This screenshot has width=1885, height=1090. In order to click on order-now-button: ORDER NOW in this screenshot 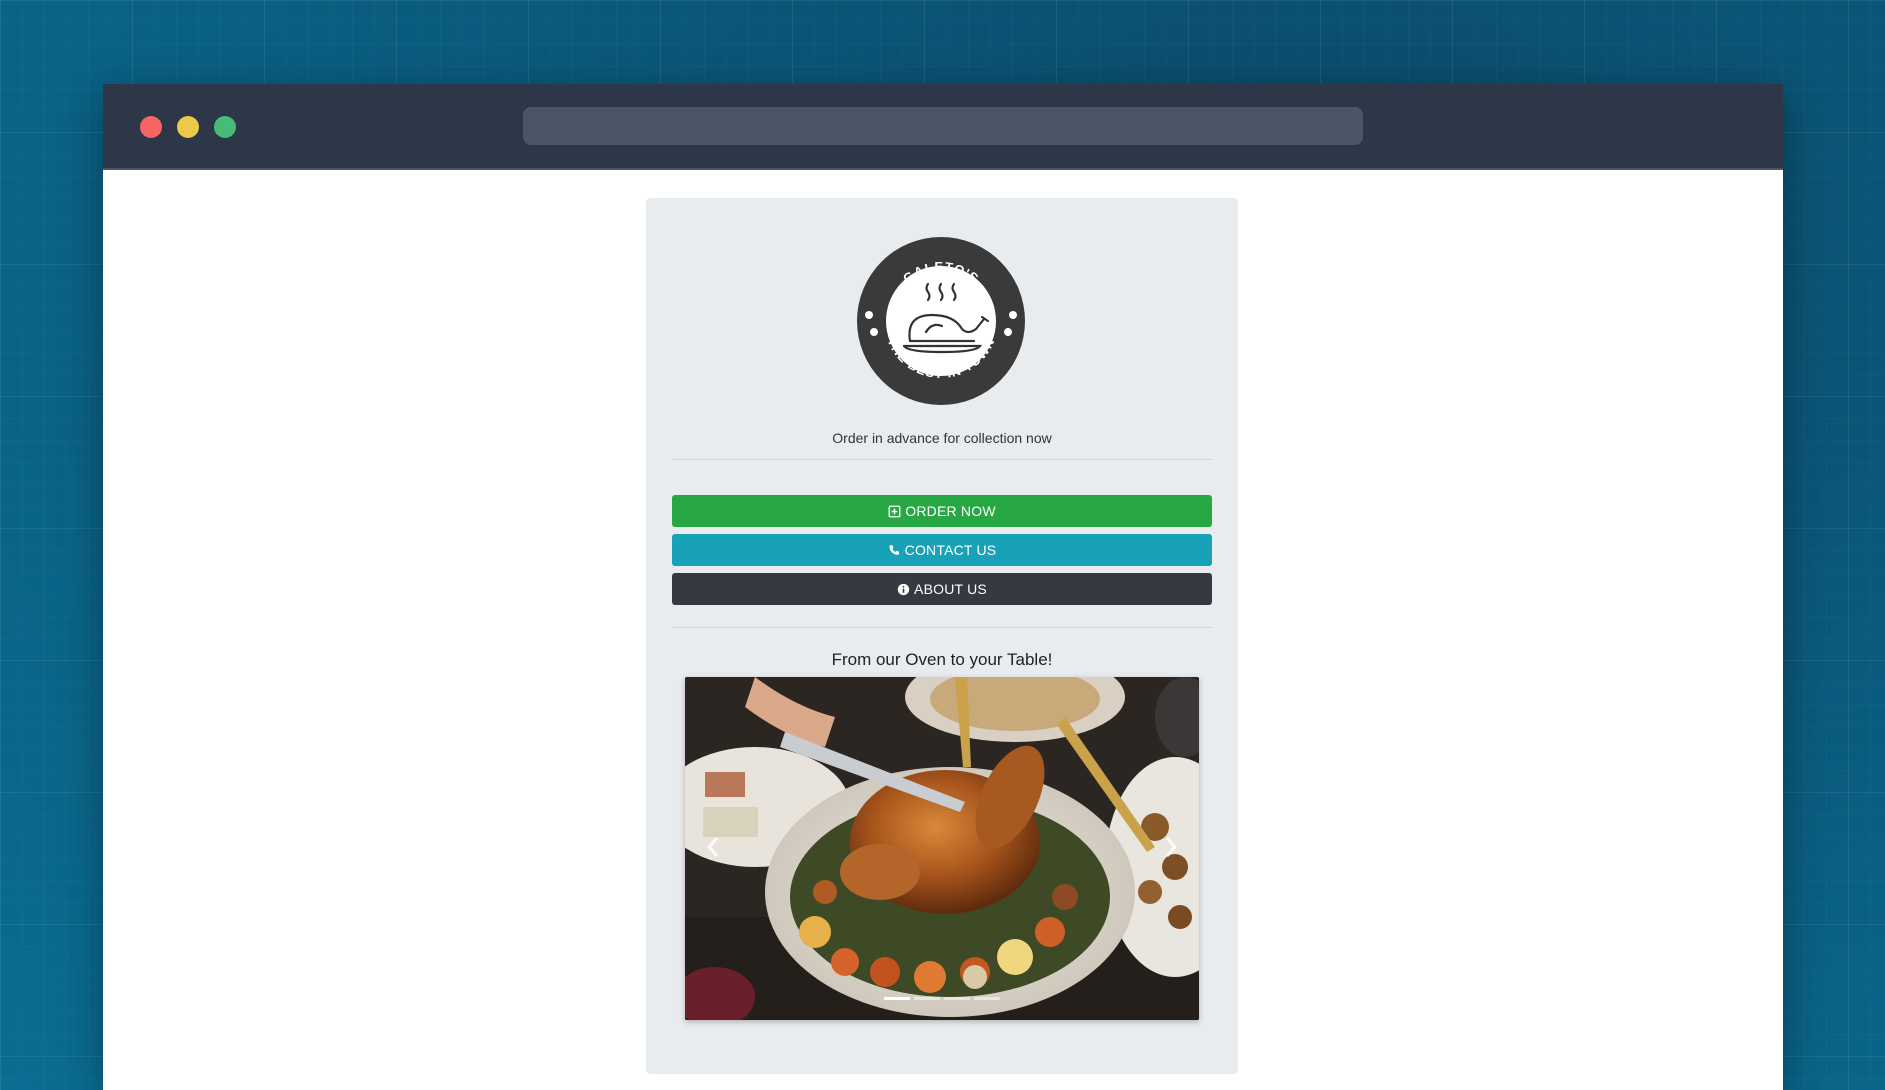, I will do `click(942, 511)`.